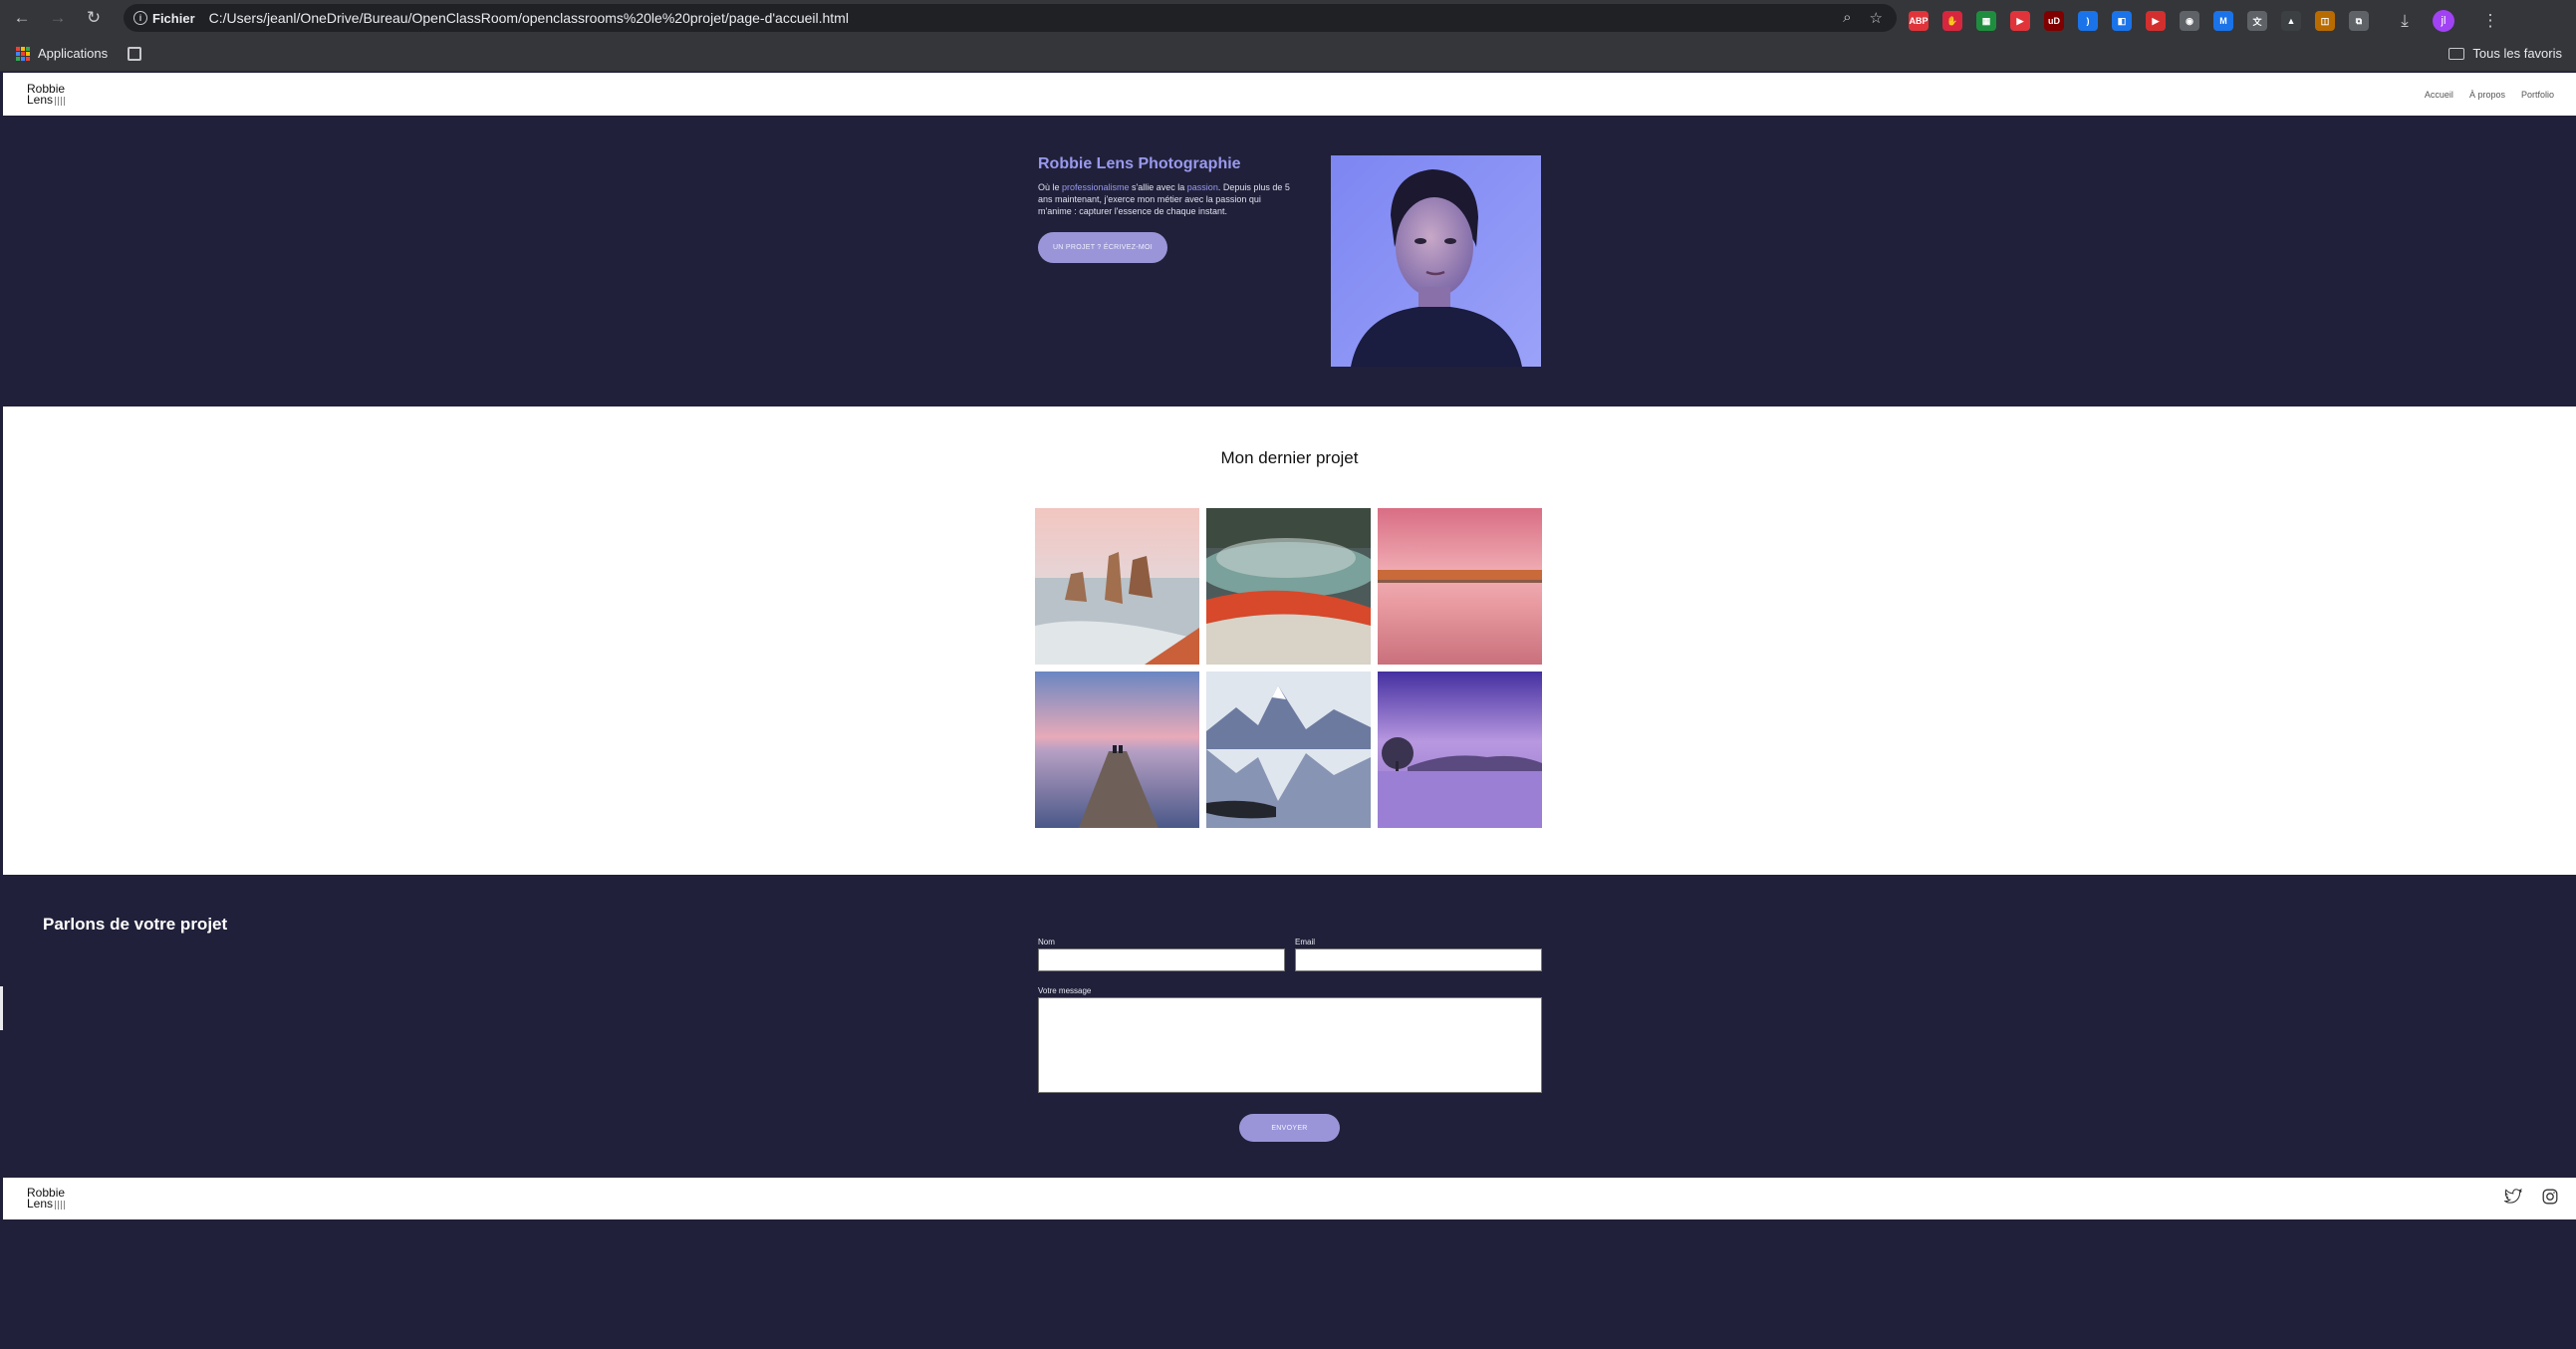 The width and height of the screenshot is (2576, 1349). Describe the element at coordinates (1919, 21) in the screenshot. I see `extension-icon: ABP` at that location.